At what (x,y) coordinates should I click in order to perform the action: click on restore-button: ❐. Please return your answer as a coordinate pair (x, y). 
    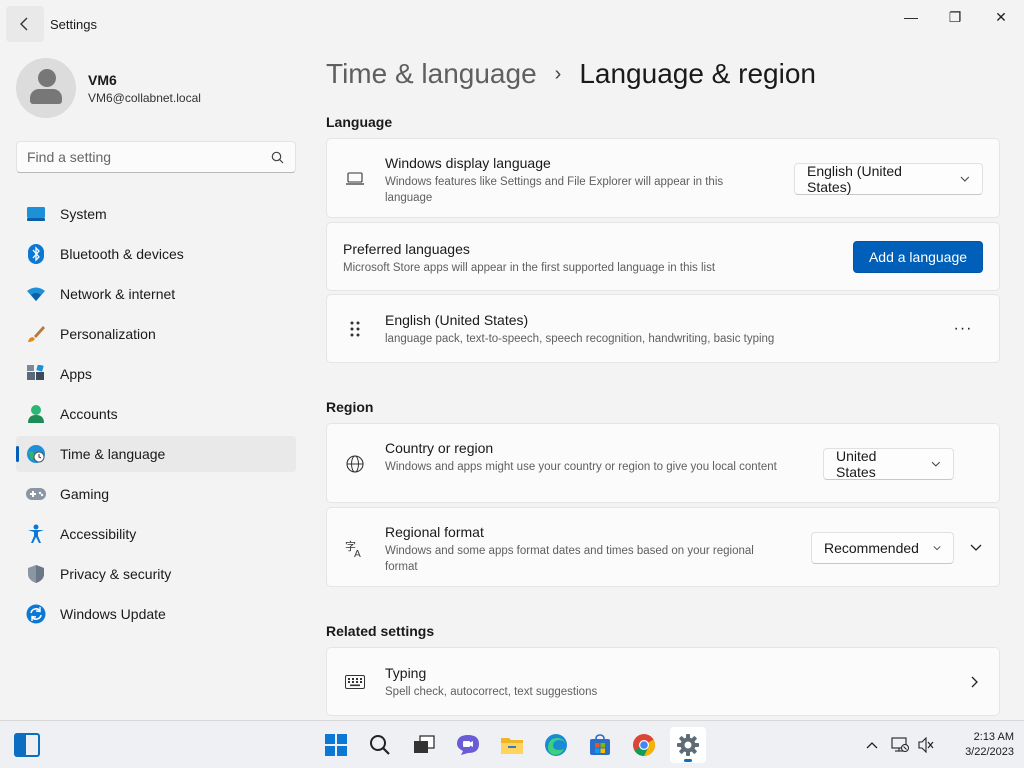
    Looking at the image, I should click on (955, 17).